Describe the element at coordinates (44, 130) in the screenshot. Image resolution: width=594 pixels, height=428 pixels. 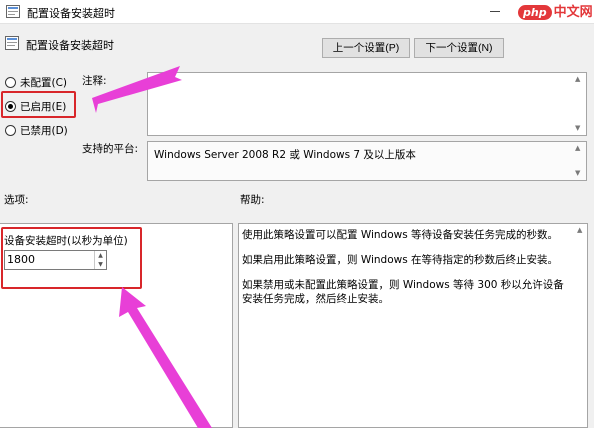
I see `radio-label: 已禁用(D)` at that location.